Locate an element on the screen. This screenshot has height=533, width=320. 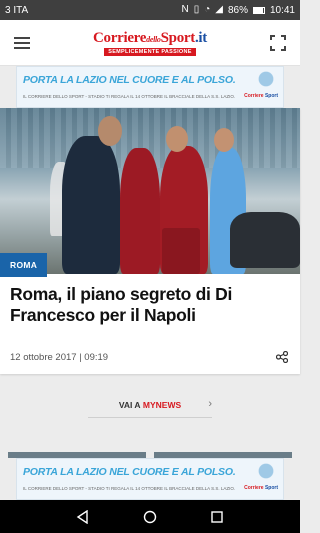
signal-icon: ◢ is located at coordinates (219, 9).